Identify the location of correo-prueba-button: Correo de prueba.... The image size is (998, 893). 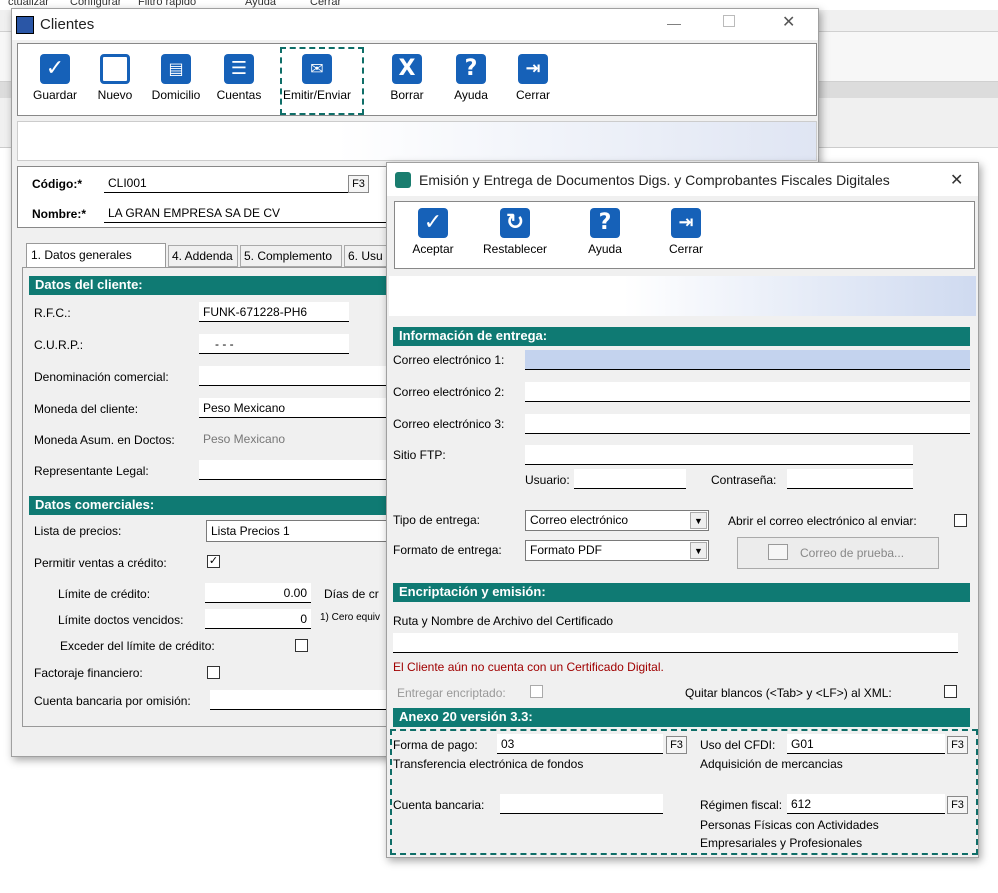
(838, 553).